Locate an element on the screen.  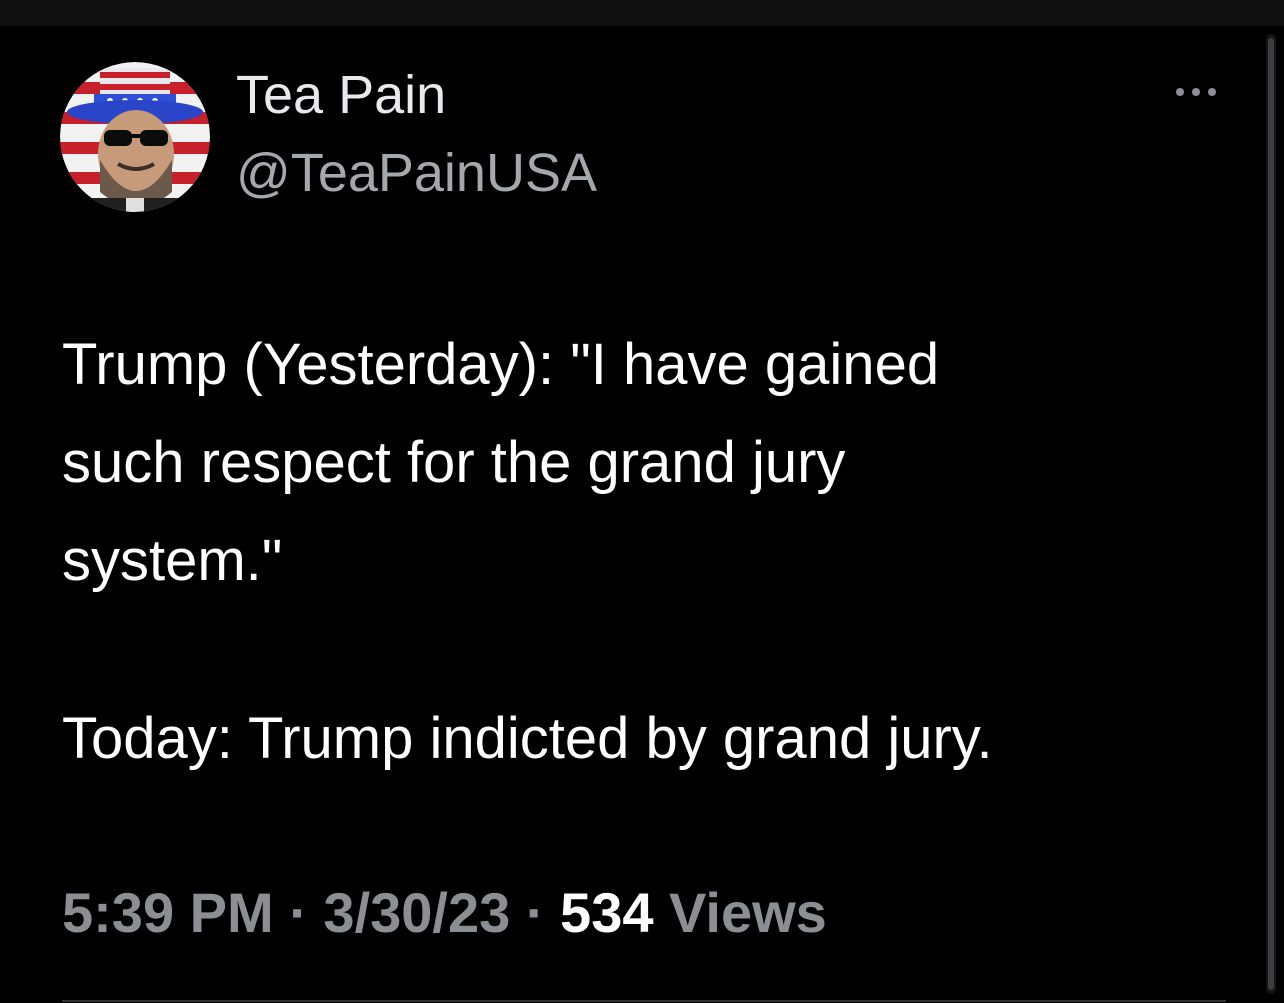
views-count: 534 is located at coordinates (606, 912).